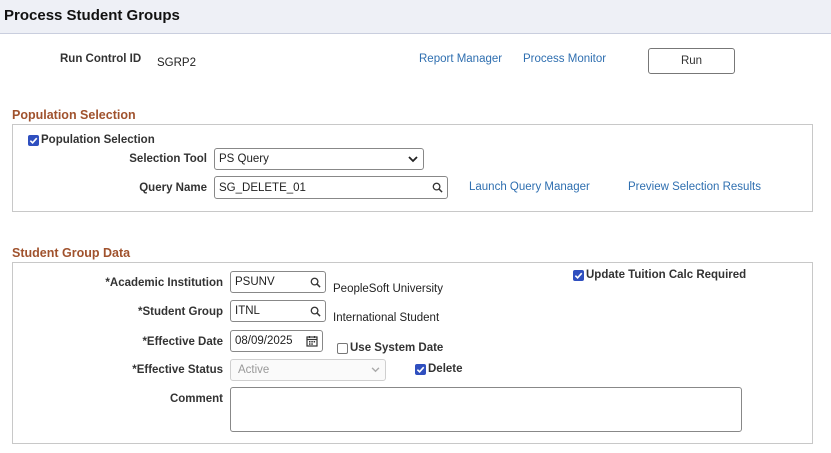  What do you see at coordinates (486, 409) in the screenshot?
I see `comment-textarea` at bounding box center [486, 409].